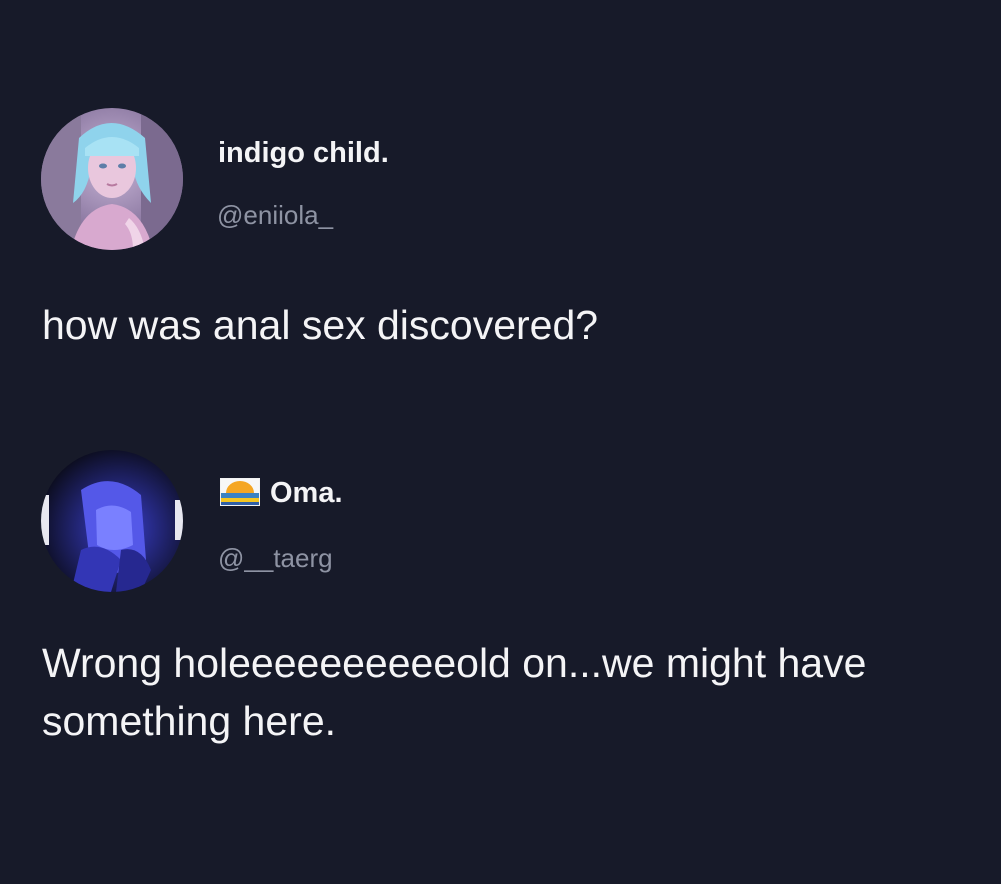 The image size is (1001, 884). Describe the element at coordinates (303, 153) in the screenshot. I see `display-name: indigo child.` at that location.